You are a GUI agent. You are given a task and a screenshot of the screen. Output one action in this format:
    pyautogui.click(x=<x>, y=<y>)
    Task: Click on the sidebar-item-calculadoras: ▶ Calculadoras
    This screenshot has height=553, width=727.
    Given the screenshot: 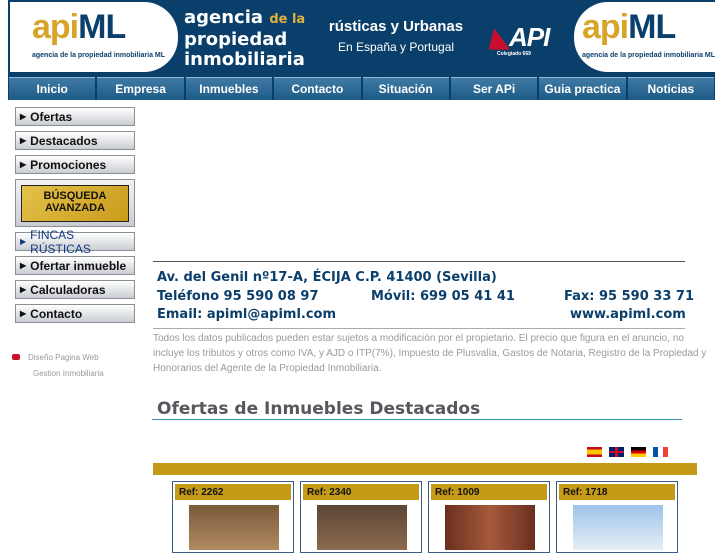 What is the action you would take?
    pyautogui.click(x=75, y=289)
    